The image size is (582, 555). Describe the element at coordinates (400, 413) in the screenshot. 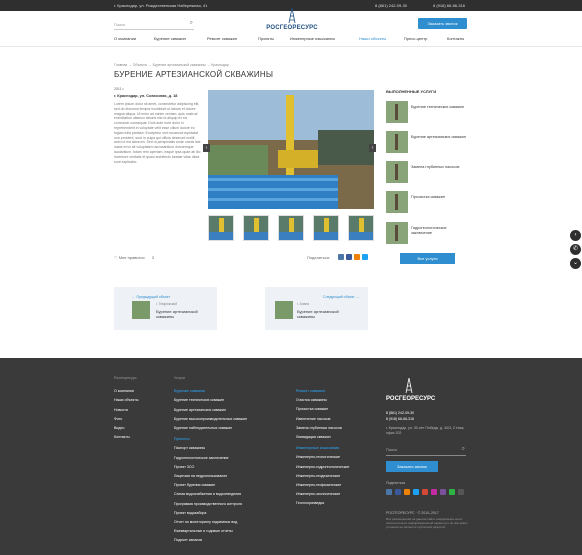

I see `footer-phone-1: 8 (861) 242-09-30` at that location.